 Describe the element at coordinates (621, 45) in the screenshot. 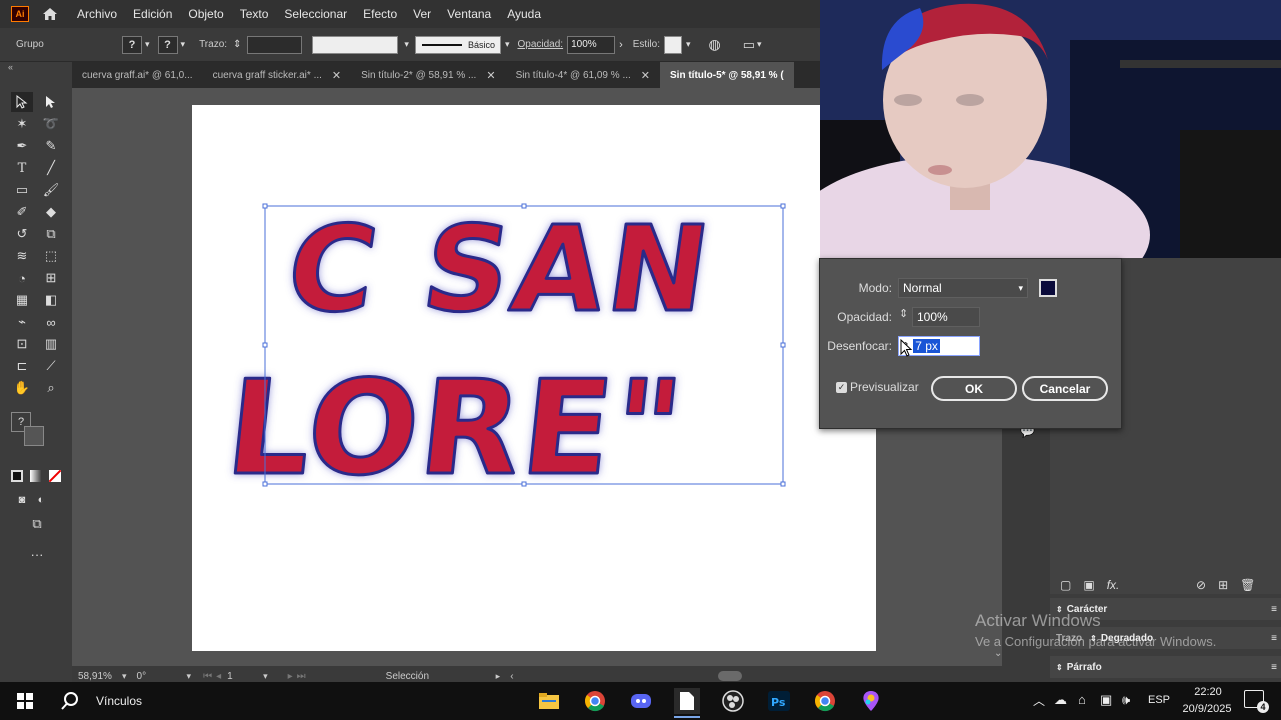

I see `chevron-right-icon: ›` at that location.